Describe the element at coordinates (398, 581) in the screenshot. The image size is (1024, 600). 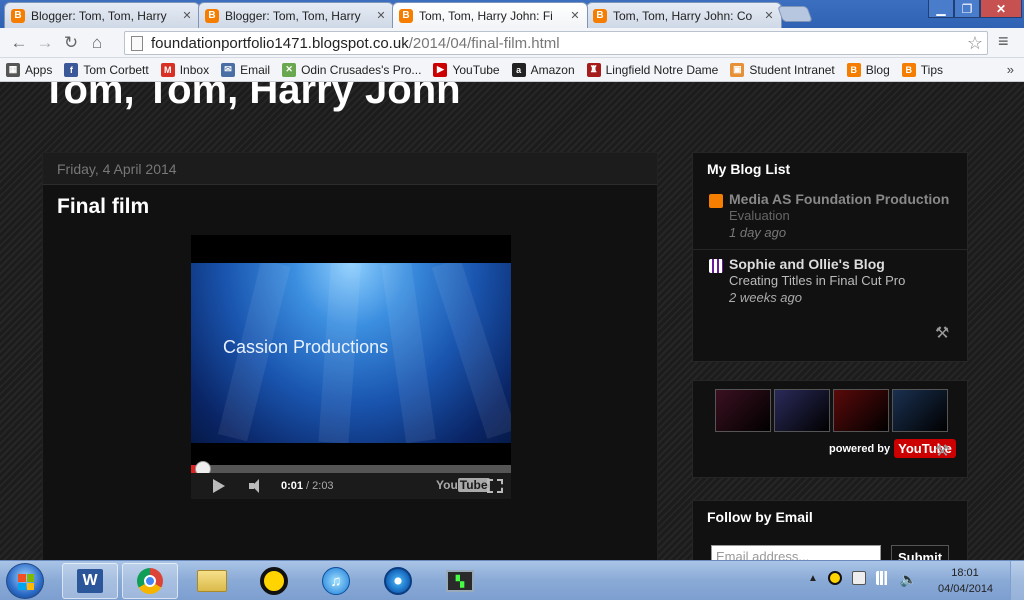
I see `media-app-icon` at that location.